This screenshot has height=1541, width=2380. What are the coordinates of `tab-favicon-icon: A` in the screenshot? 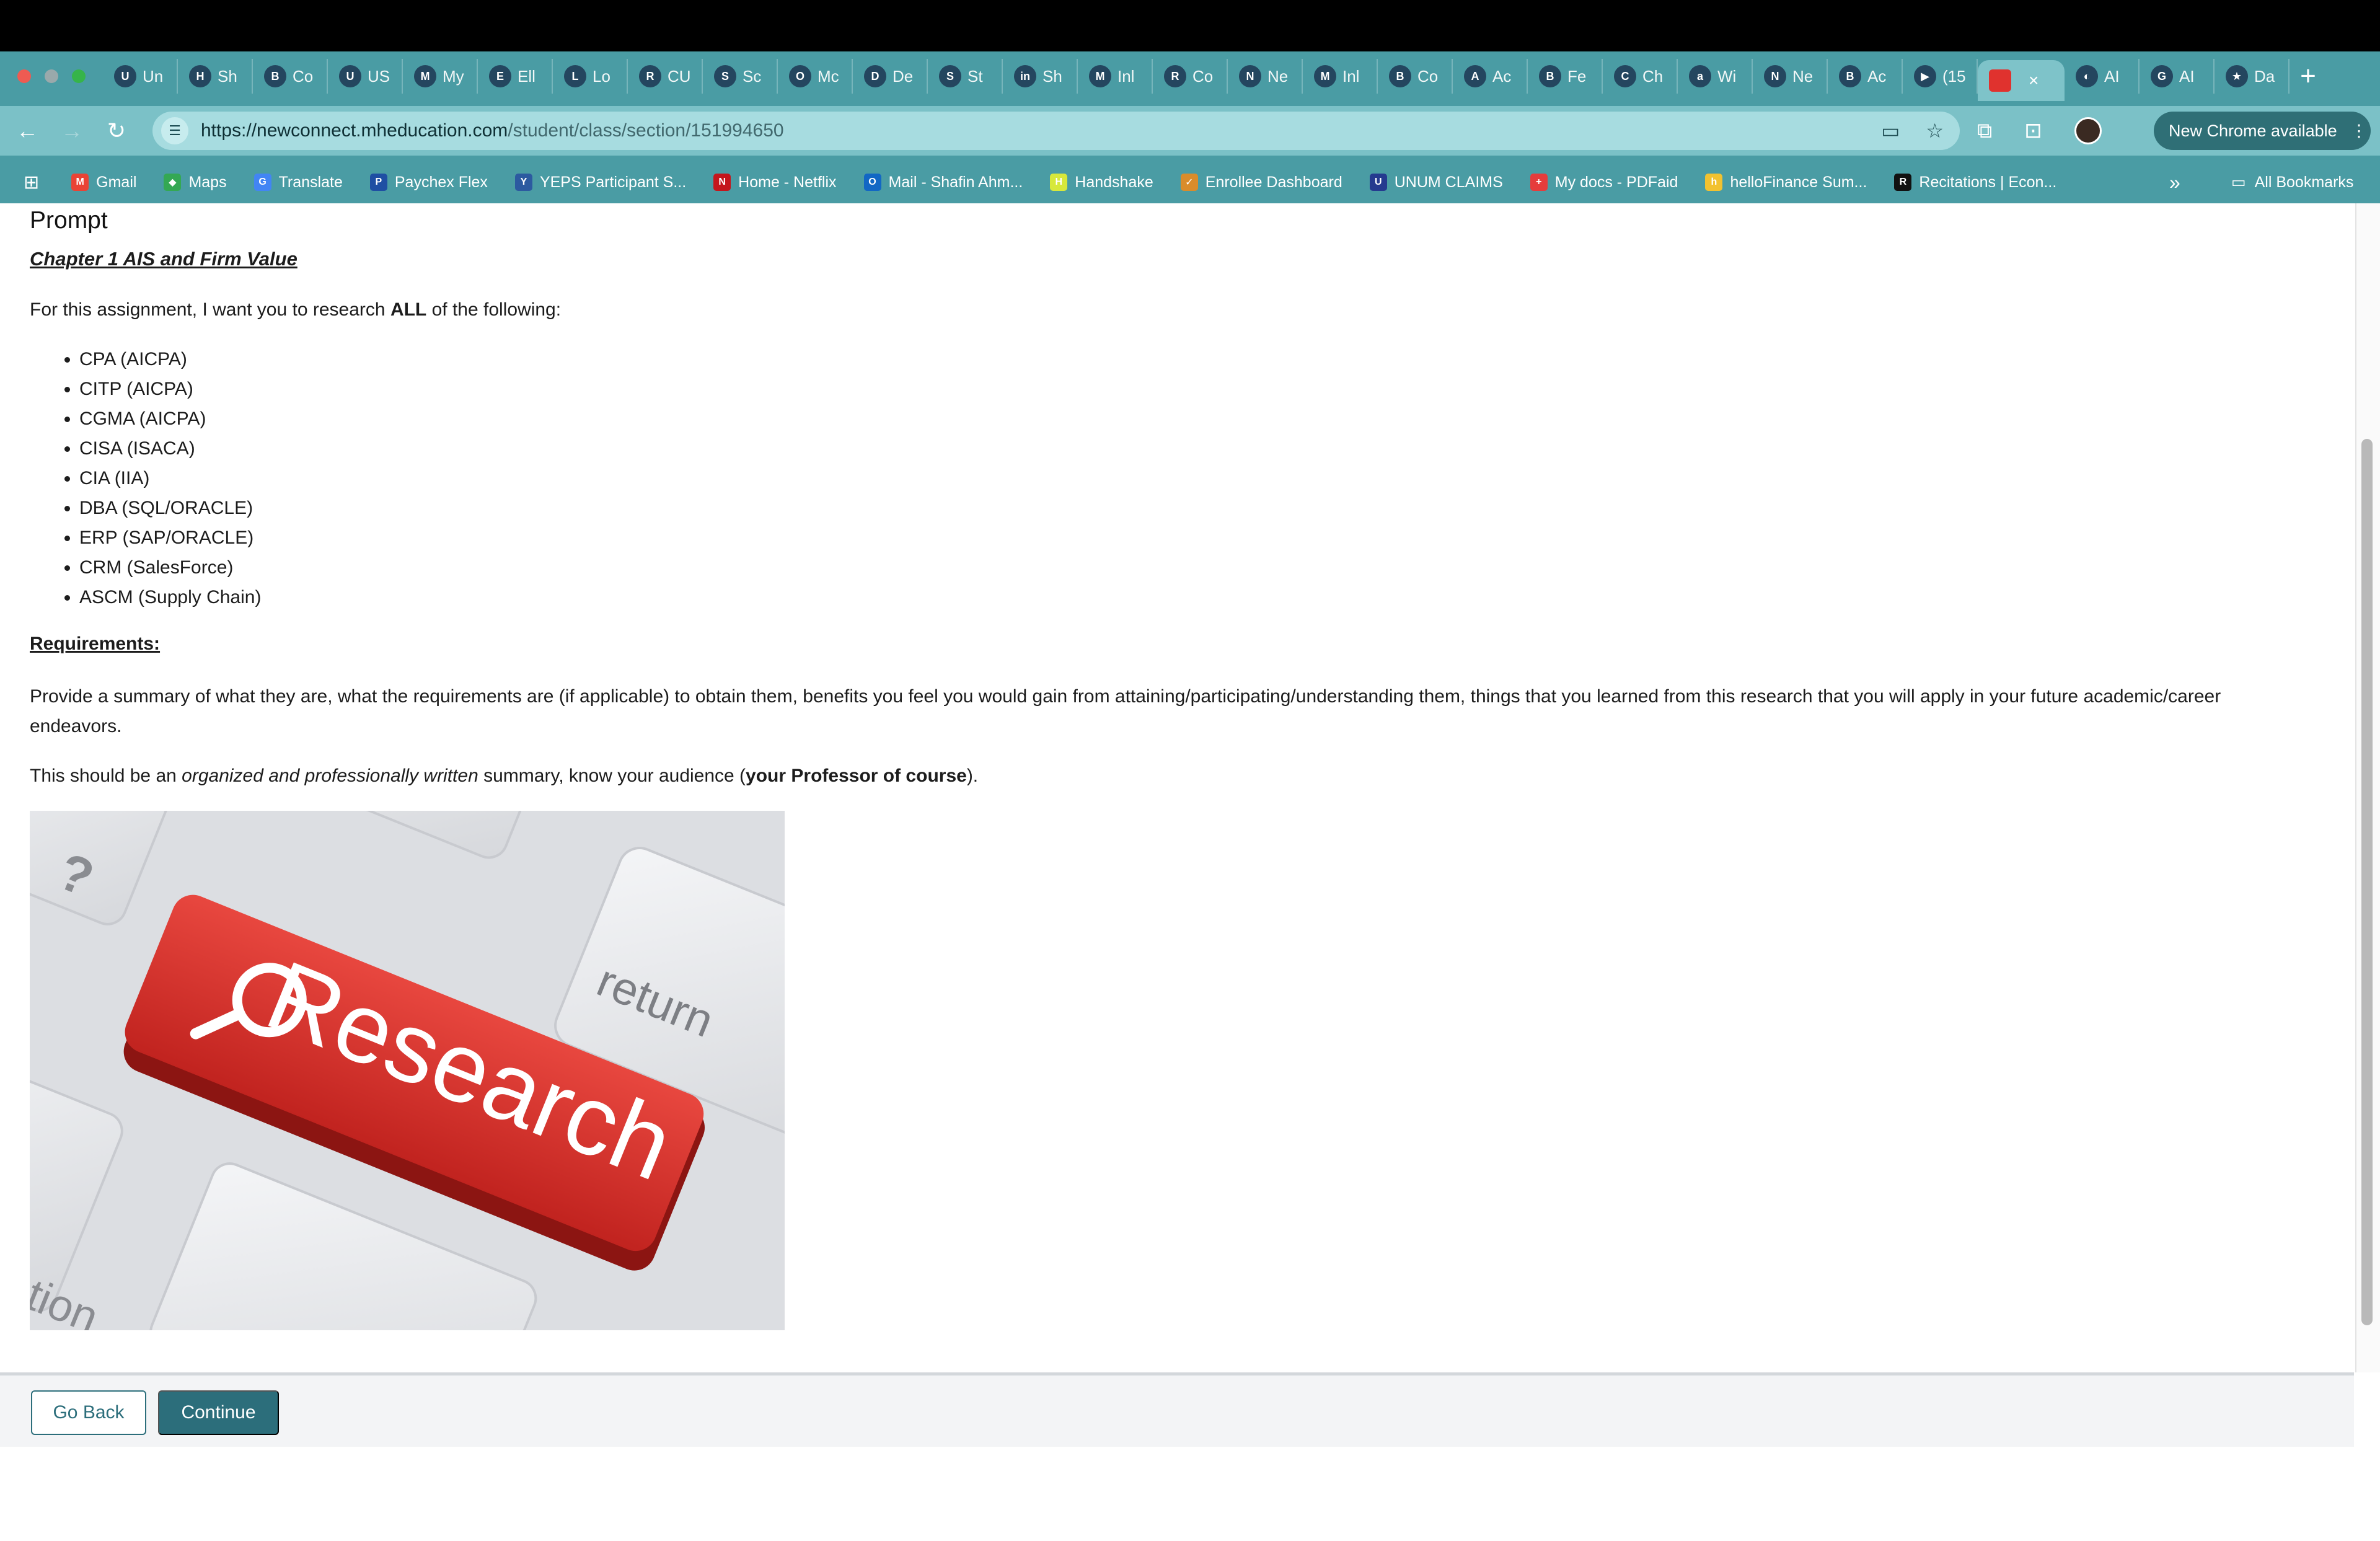 It's located at (1475, 76).